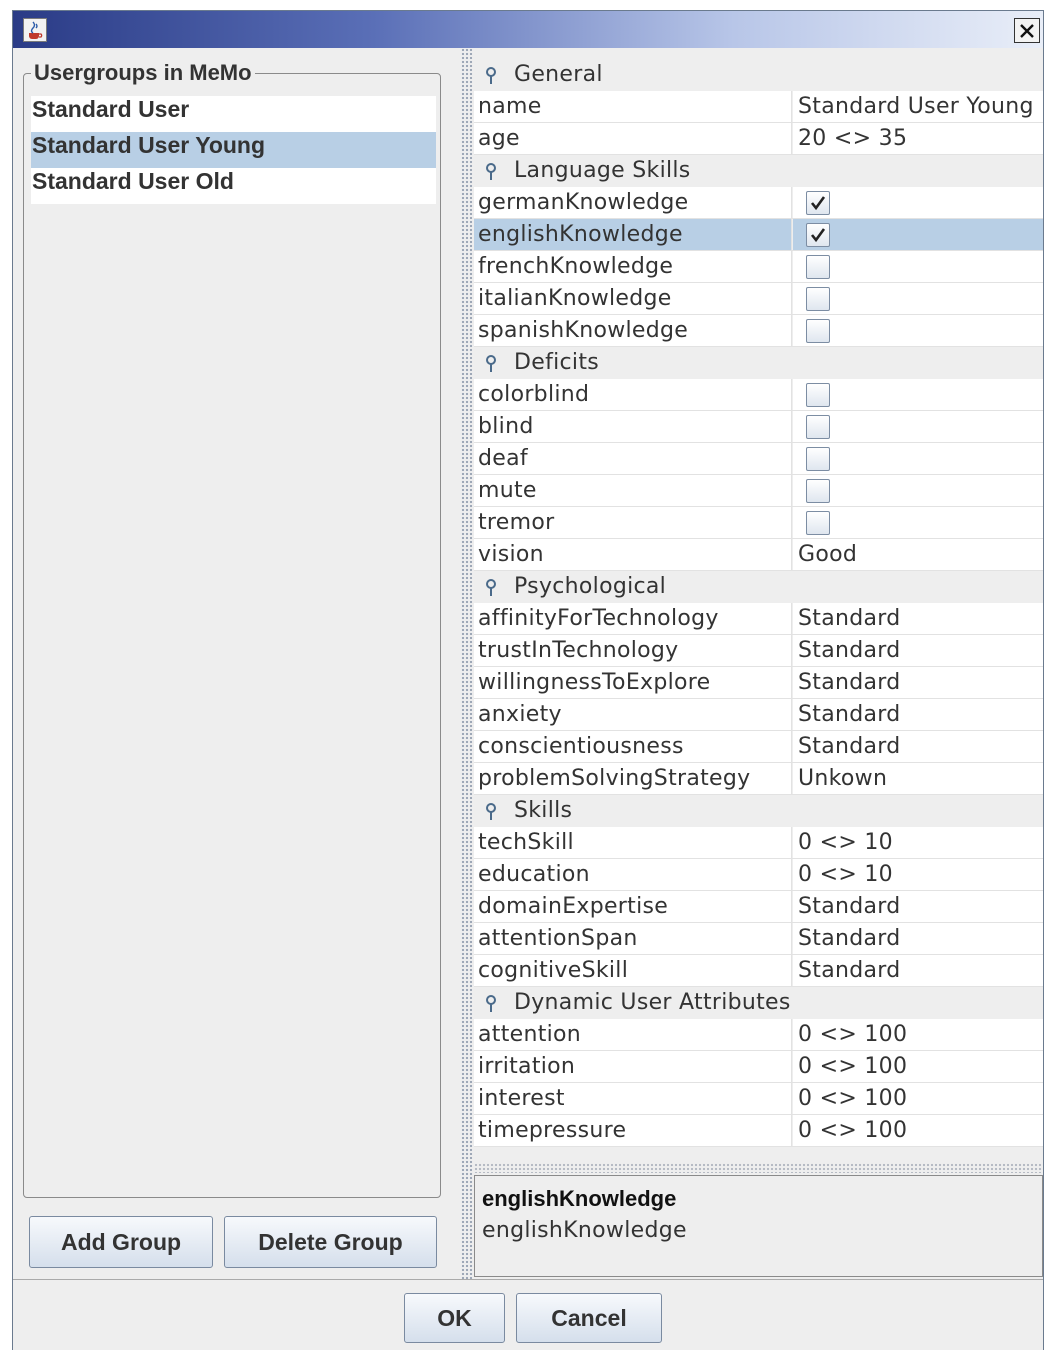  What do you see at coordinates (233, 114) in the screenshot?
I see `usergroup-list-item: Standard User` at bounding box center [233, 114].